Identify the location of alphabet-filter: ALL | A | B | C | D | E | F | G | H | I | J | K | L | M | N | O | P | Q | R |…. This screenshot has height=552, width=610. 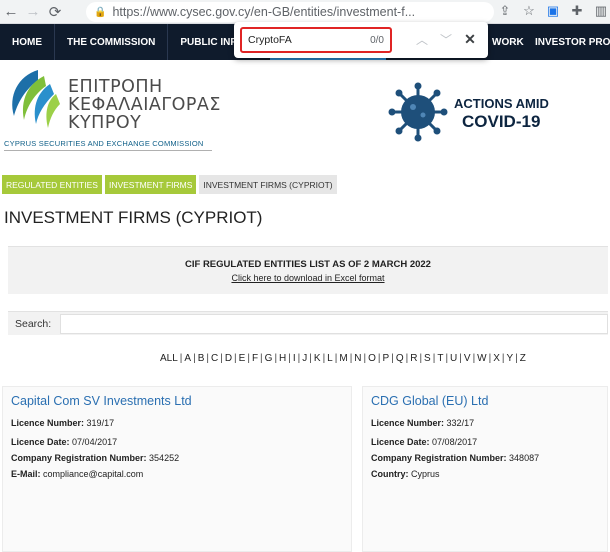
(343, 358).